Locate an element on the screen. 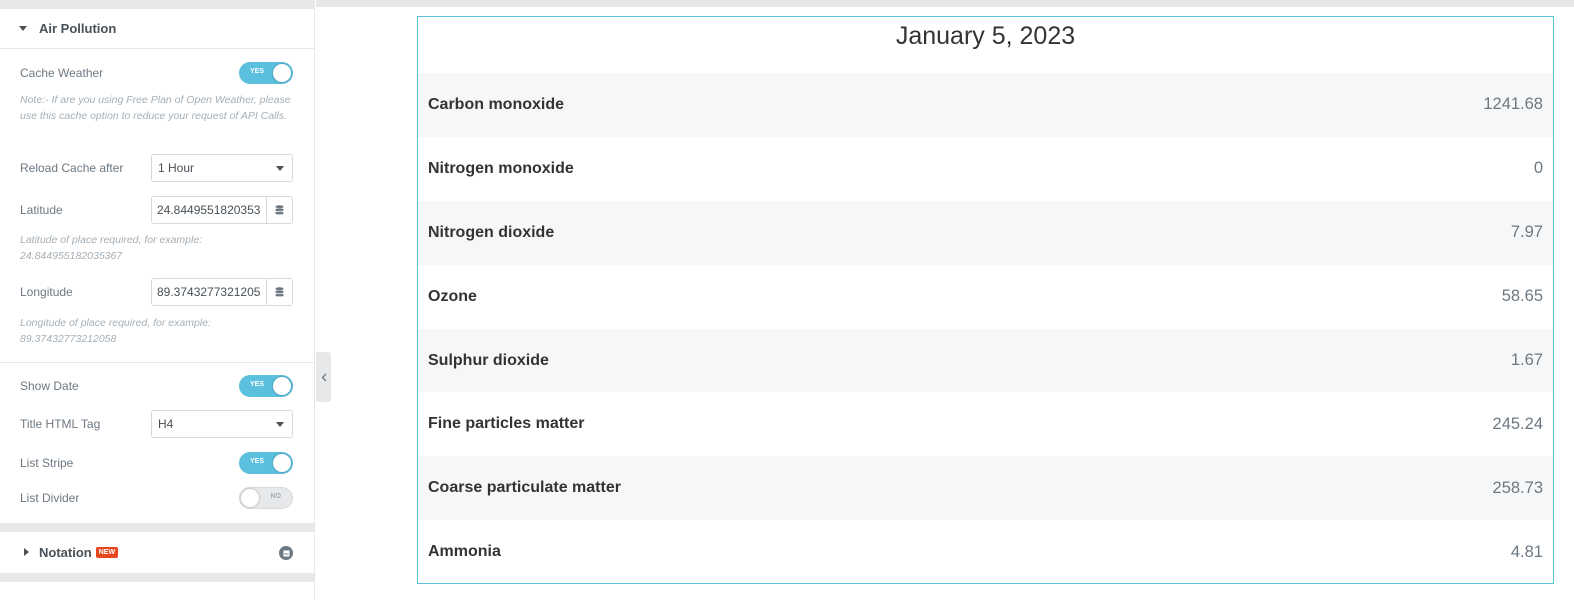  list-item: Ozone 58.65 is located at coordinates (985, 297).